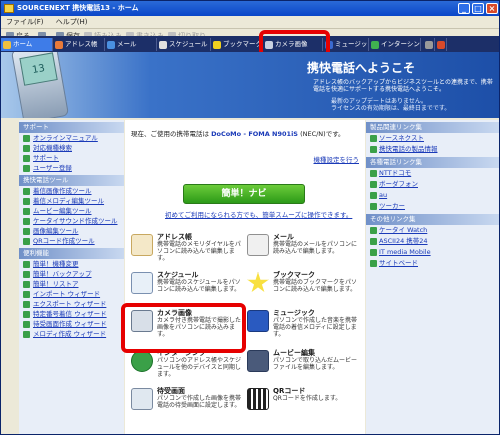  Describe the element at coordinates (432, 138) in the screenshot. I see `link-sourcenext: ソースネクスト` at that location.